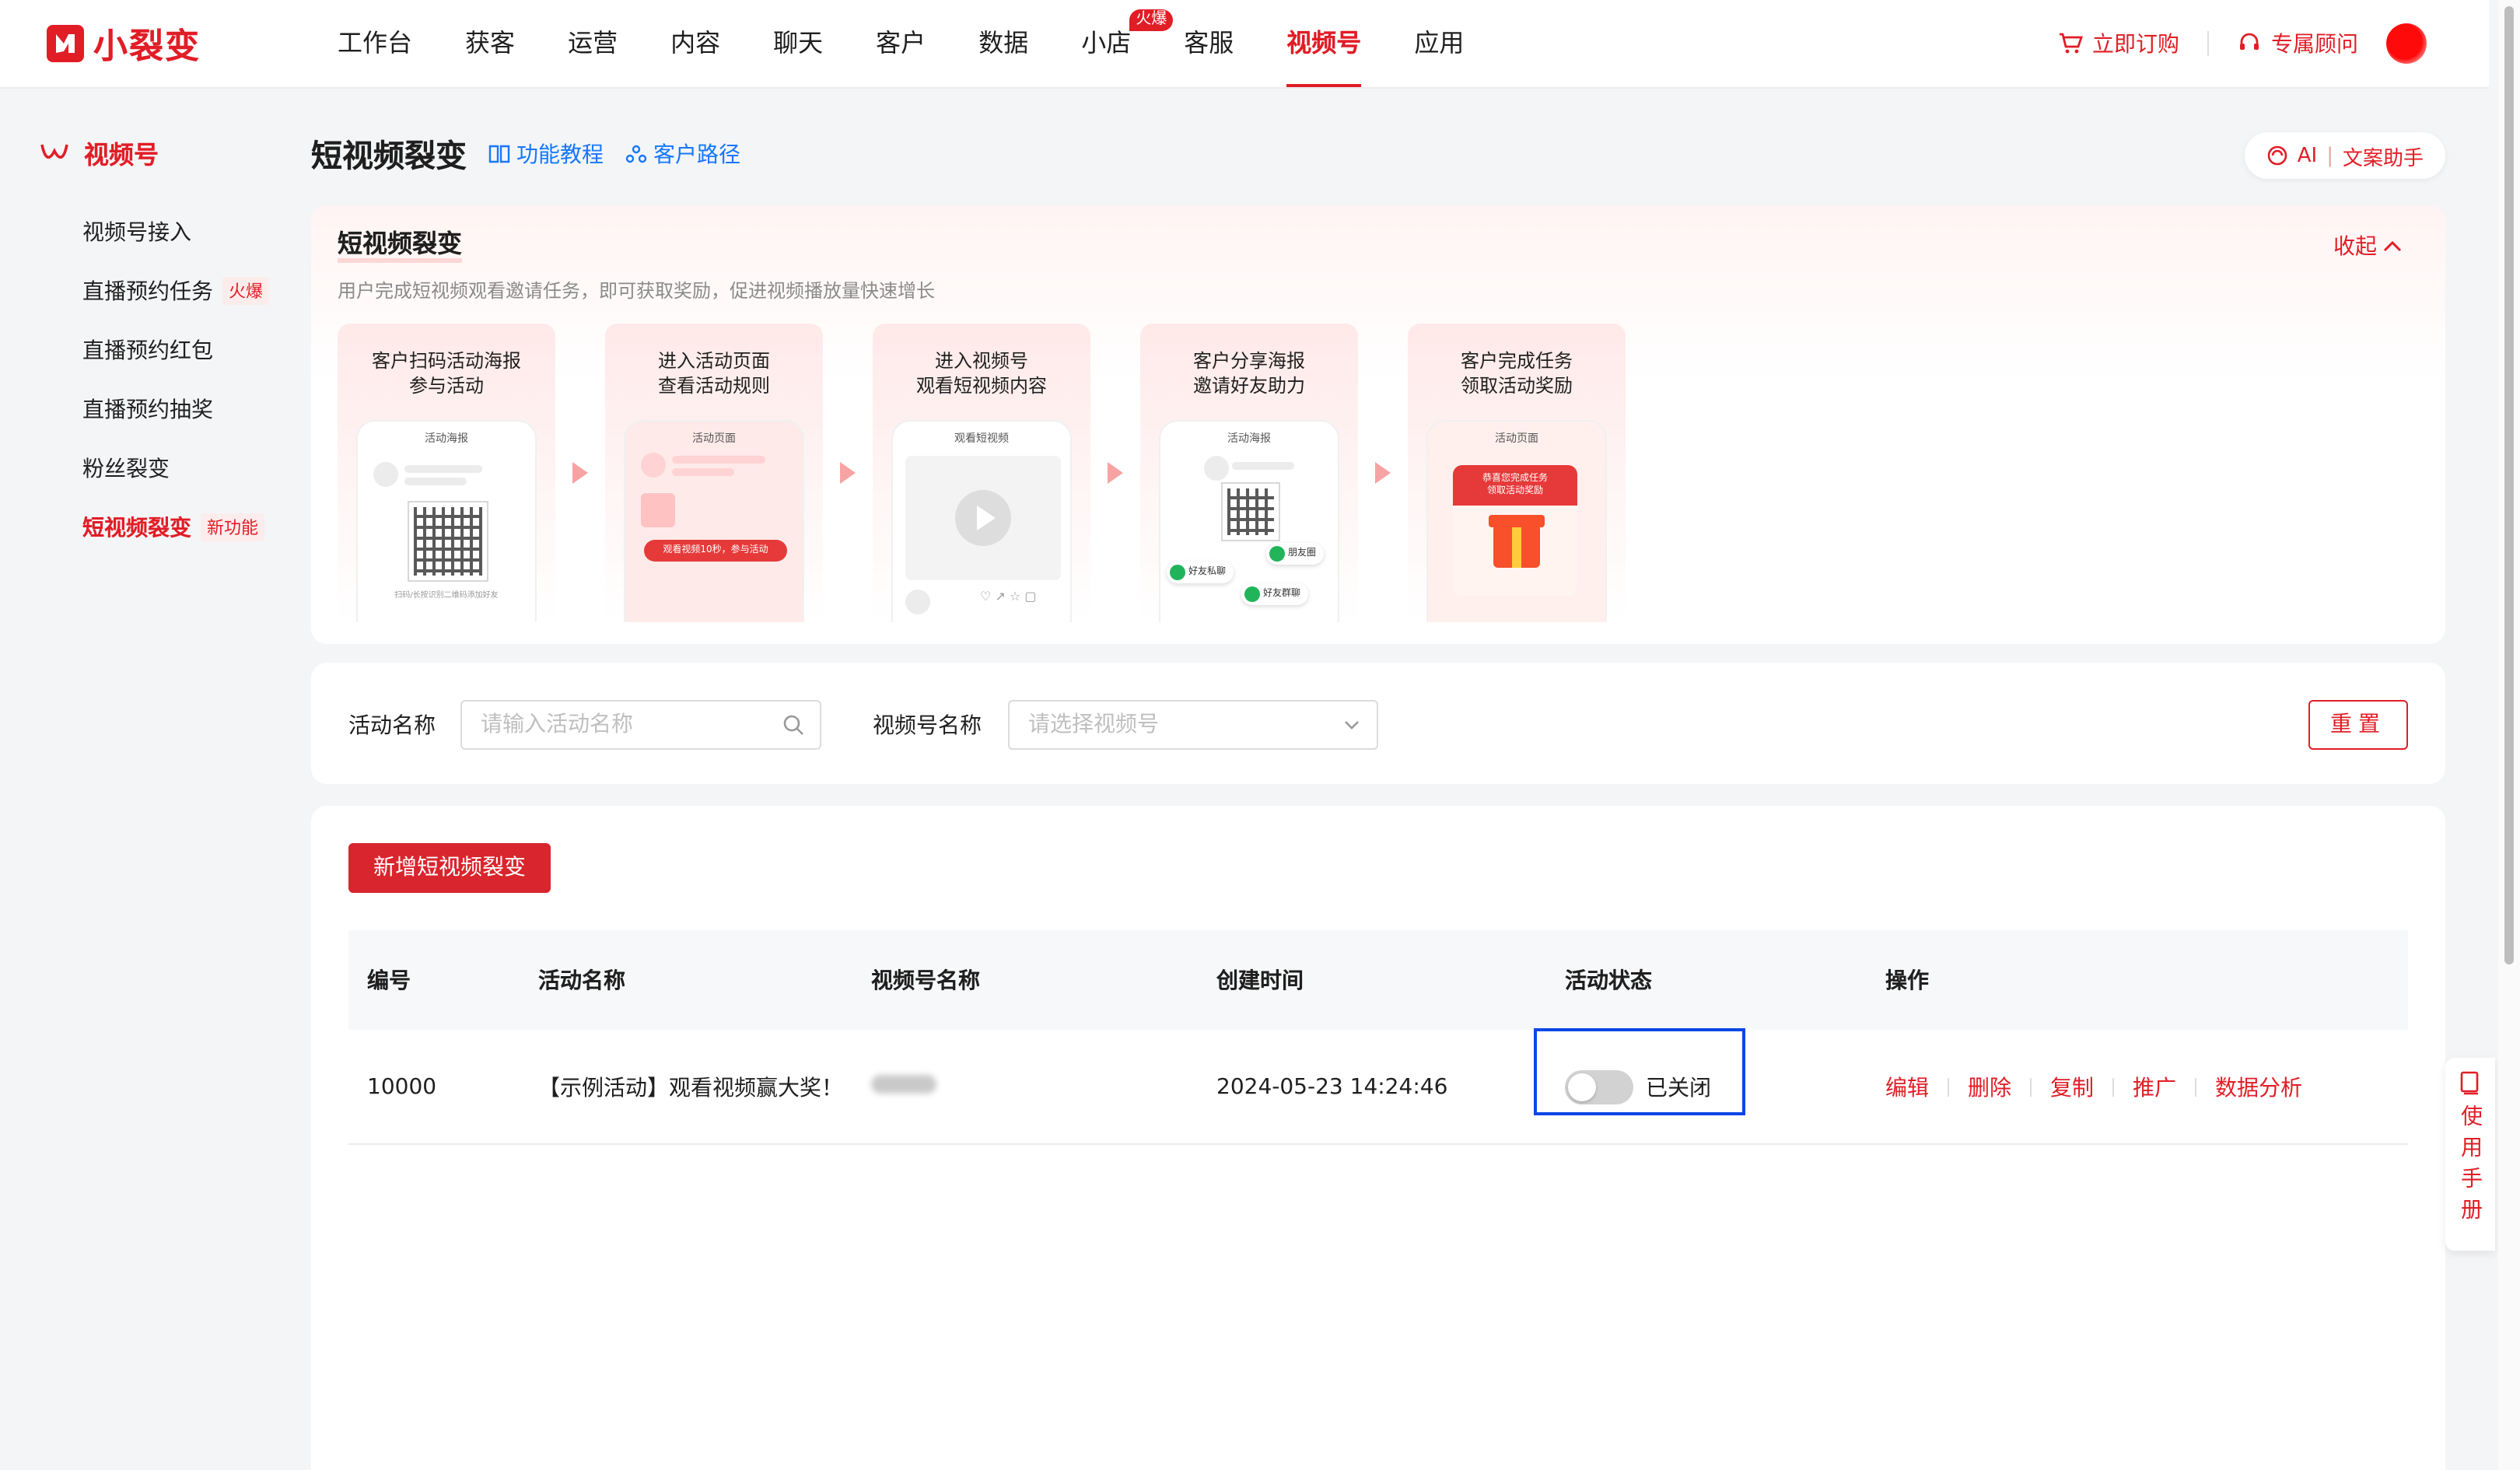  I want to click on intro-description: 用户完成短视频观看邀请任务，即可获取奖励，促进视频播放量快速增长, so click(637, 291).